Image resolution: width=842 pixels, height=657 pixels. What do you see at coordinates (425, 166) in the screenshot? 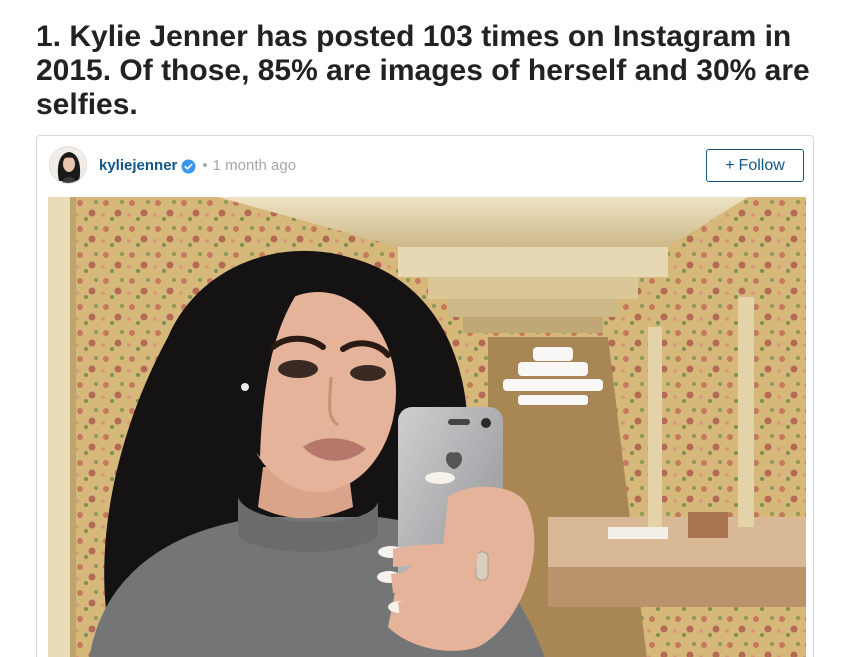
I see `embed-header: kyliejenner • 1 month ago + Follow` at bounding box center [425, 166].